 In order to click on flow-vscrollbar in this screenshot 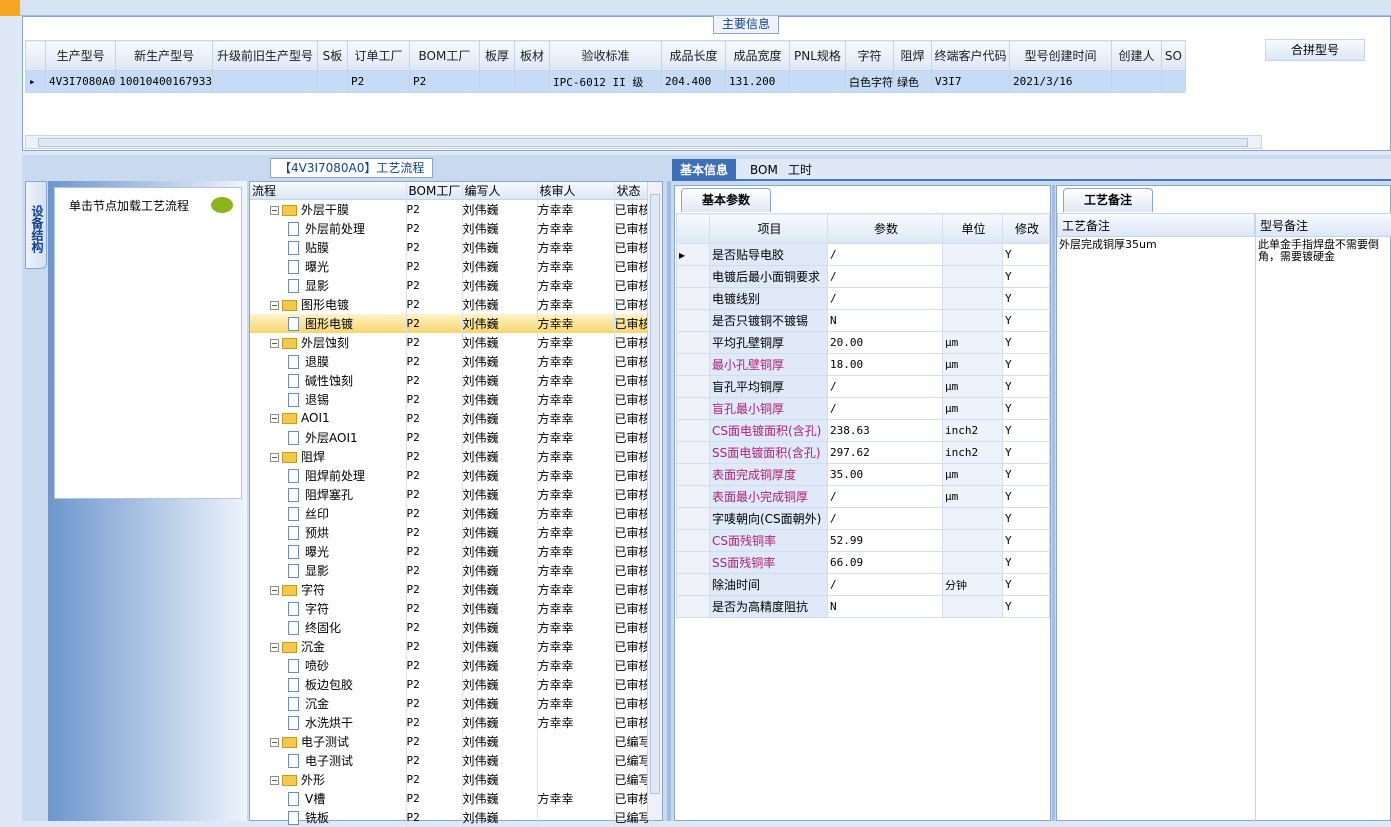, I will do `click(654, 501)`.